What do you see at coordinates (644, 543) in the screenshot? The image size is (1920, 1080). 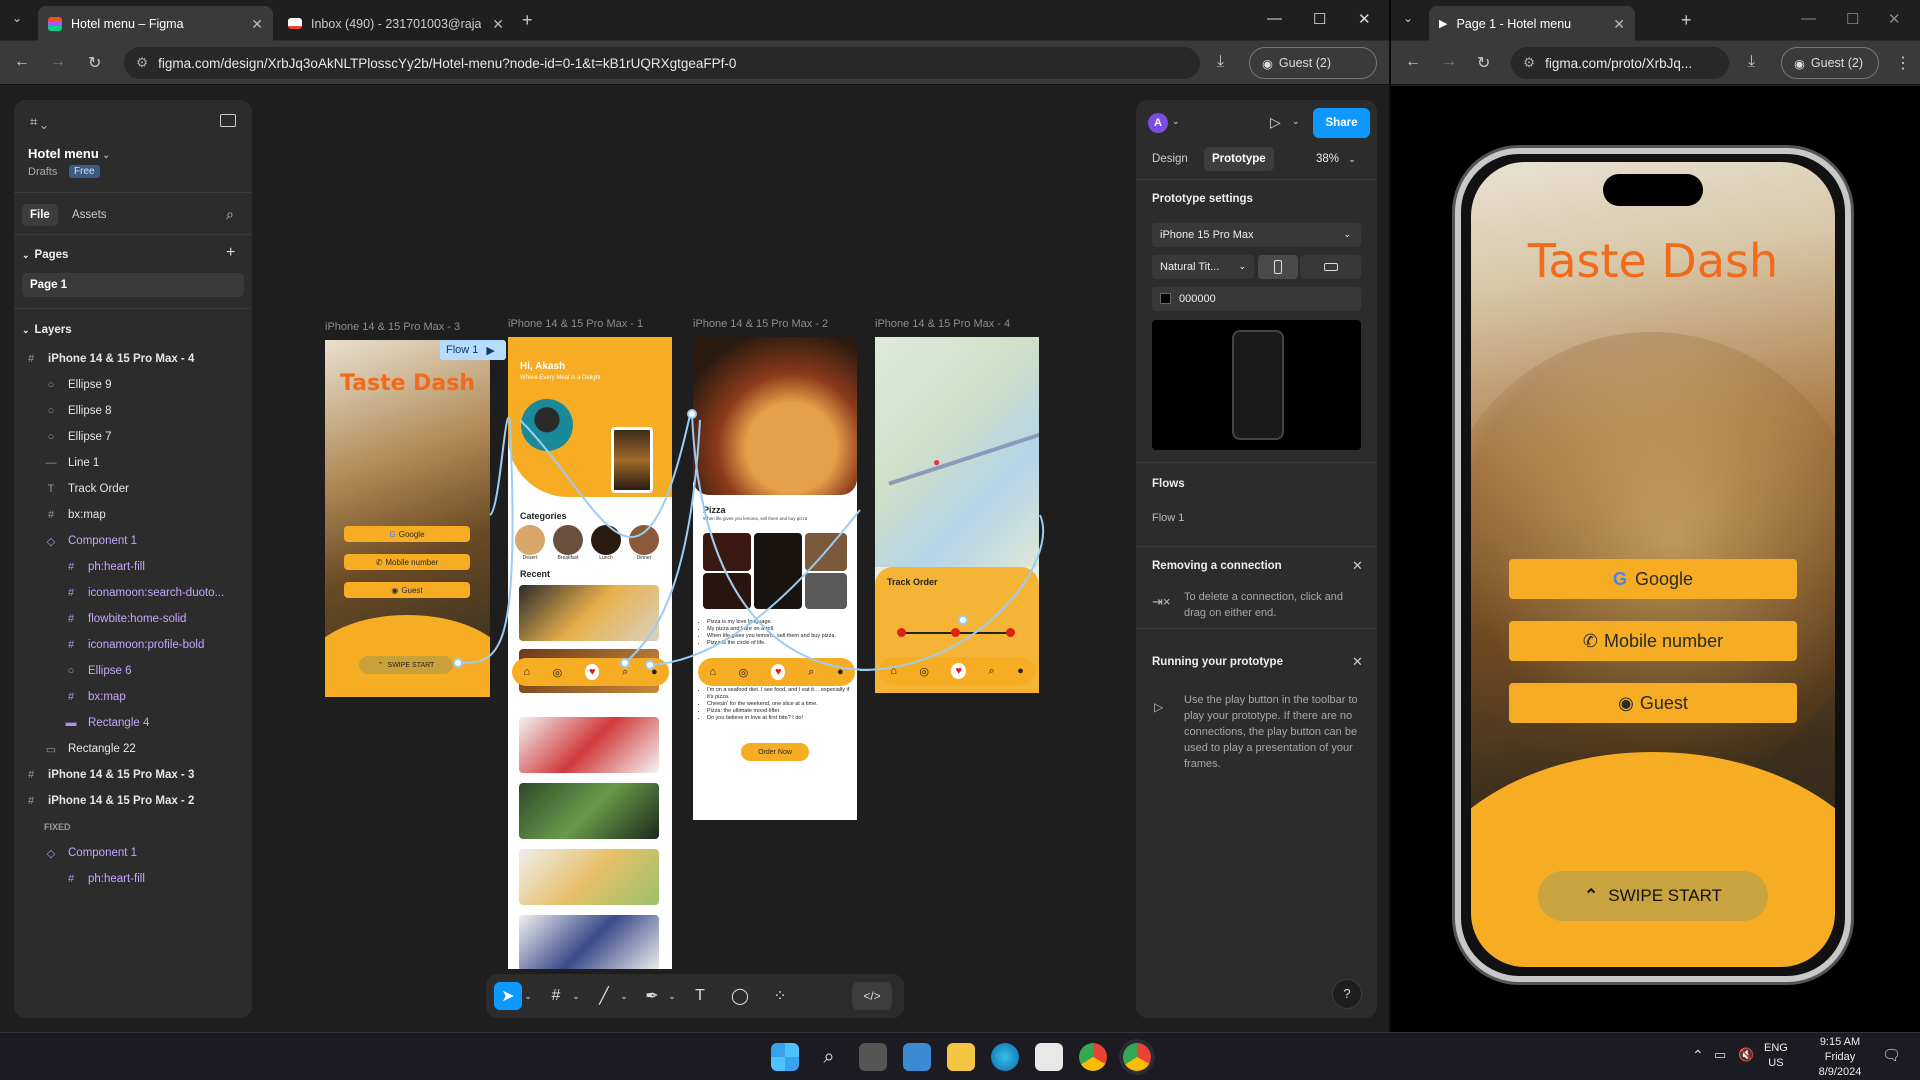 I see `category-dinner: Dinner` at bounding box center [644, 543].